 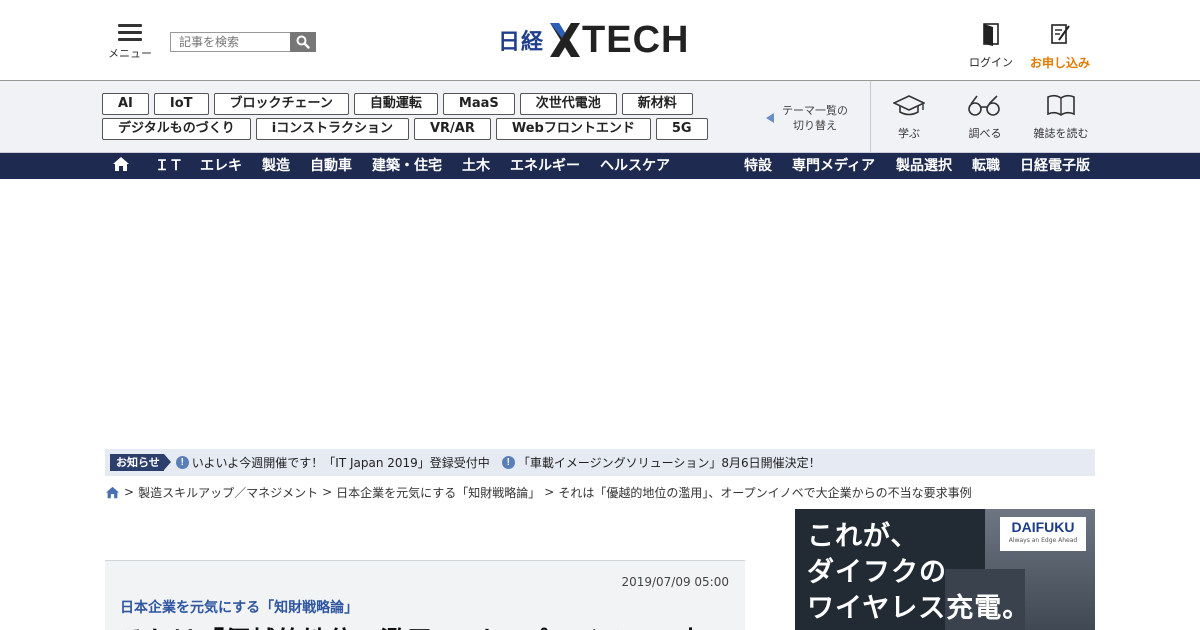 What do you see at coordinates (407, 166) in the screenshot?
I see `nav-architecture: 建築・住宅` at bounding box center [407, 166].